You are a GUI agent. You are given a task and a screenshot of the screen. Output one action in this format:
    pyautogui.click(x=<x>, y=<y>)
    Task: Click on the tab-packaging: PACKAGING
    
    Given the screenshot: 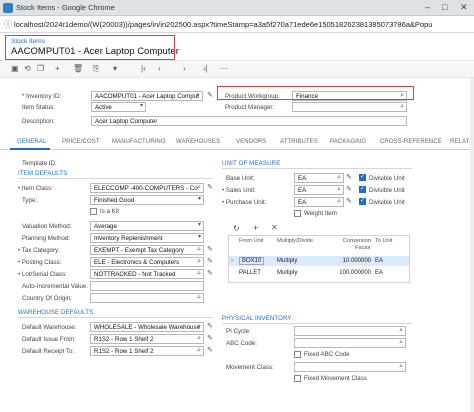 What is the action you would take?
    pyautogui.click(x=348, y=142)
    